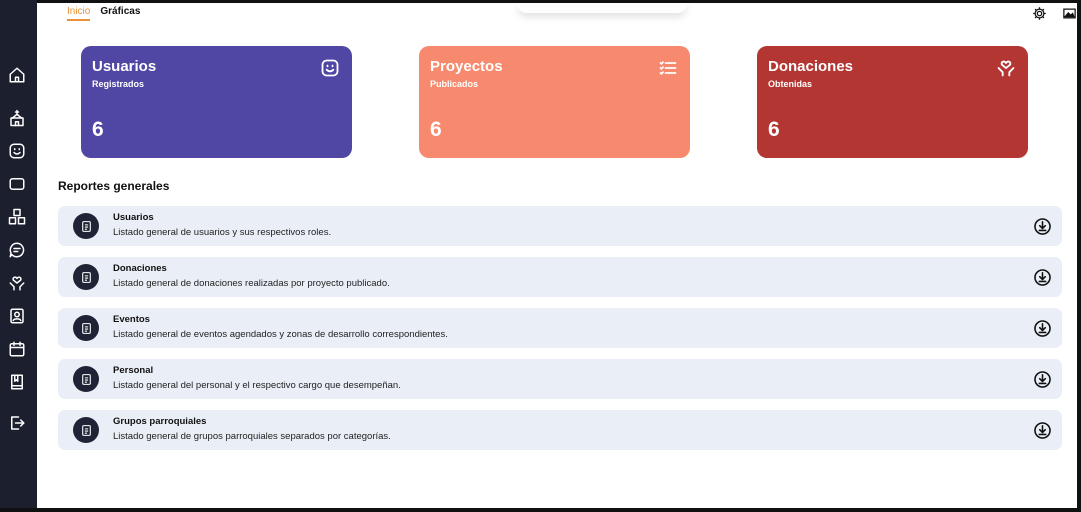 Image resolution: width=1081 pixels, height=512 pixels. What do you see at coordinates (133, 217) in the screenshot?
I see `report-title: Usuarios` at bounding box center [133, 217].